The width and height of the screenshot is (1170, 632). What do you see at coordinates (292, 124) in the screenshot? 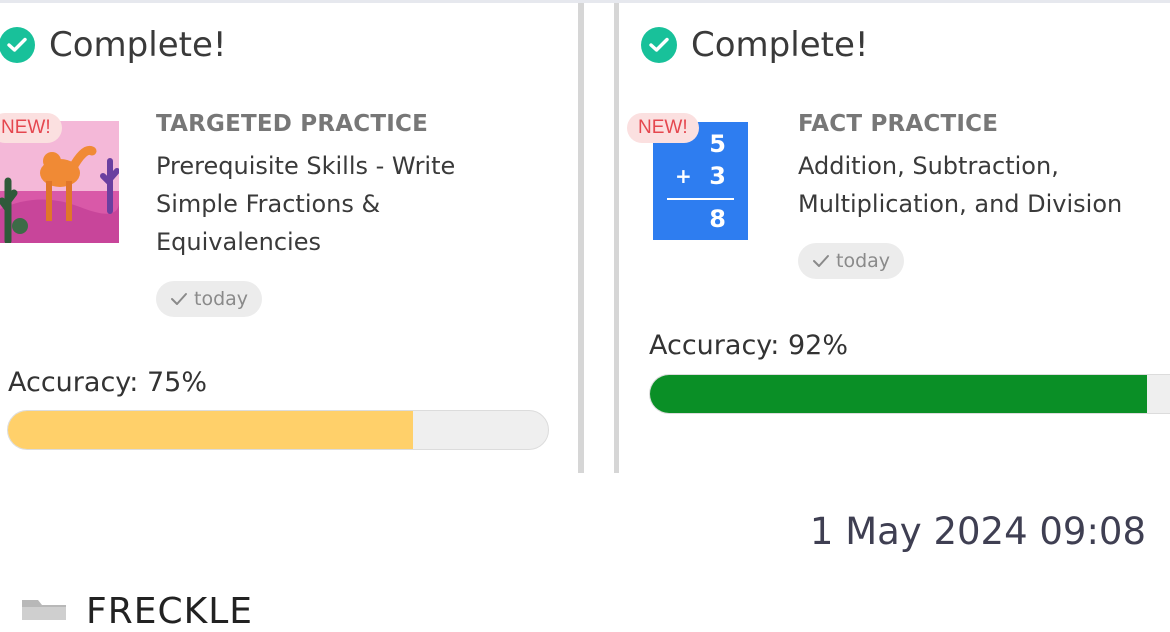
I see `activity-category: TARGETED PRACTICE` at bounding box center [292, 124].